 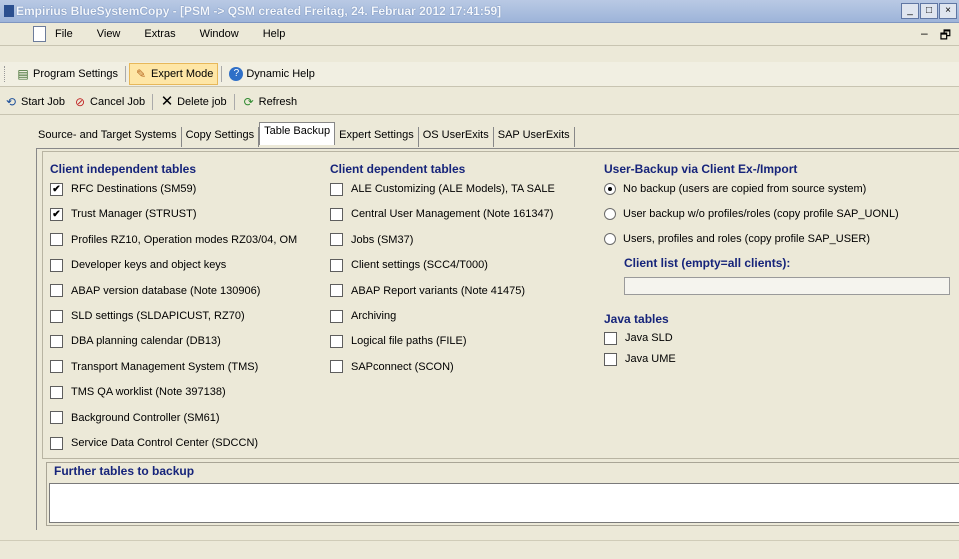 I want to click on checkbox-row: Java UME, so click(x=640, y=359).